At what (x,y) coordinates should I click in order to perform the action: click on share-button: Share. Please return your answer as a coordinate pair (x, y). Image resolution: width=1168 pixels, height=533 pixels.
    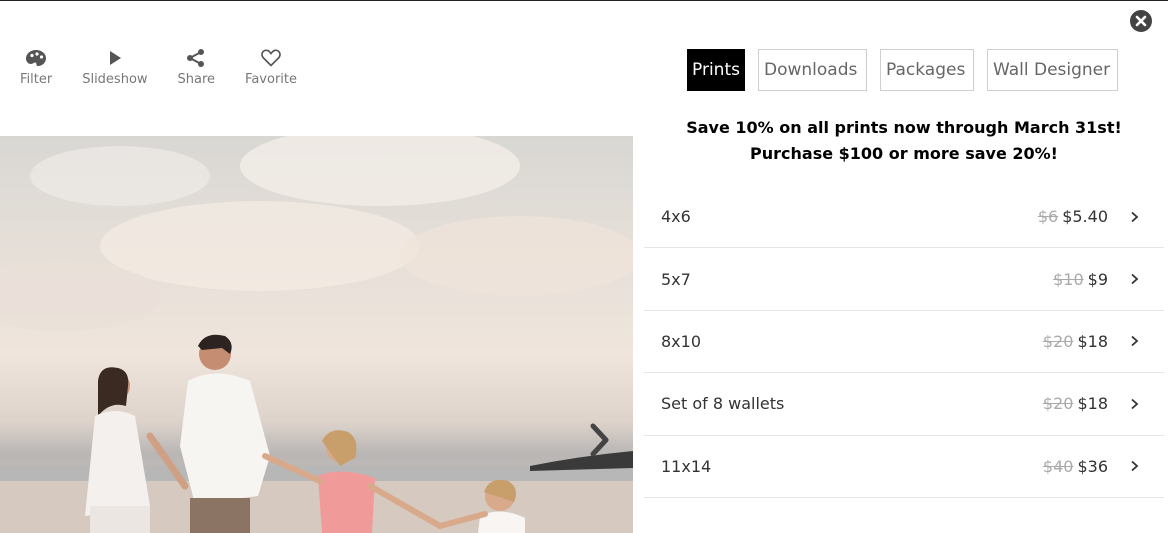
    Looking at the image, I should click on (196, 67).